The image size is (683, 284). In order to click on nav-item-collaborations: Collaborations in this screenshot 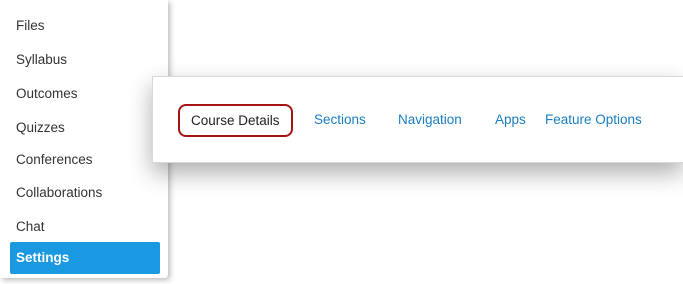, I will do `click(59, 192)`.